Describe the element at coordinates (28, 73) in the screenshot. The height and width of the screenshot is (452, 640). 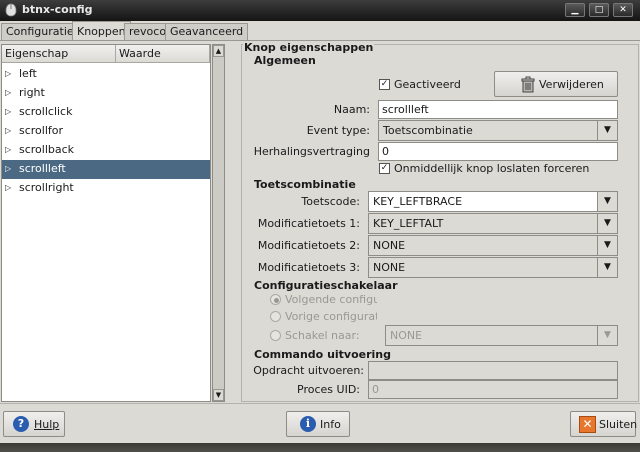
I see `tree-row-label: left` at that location.